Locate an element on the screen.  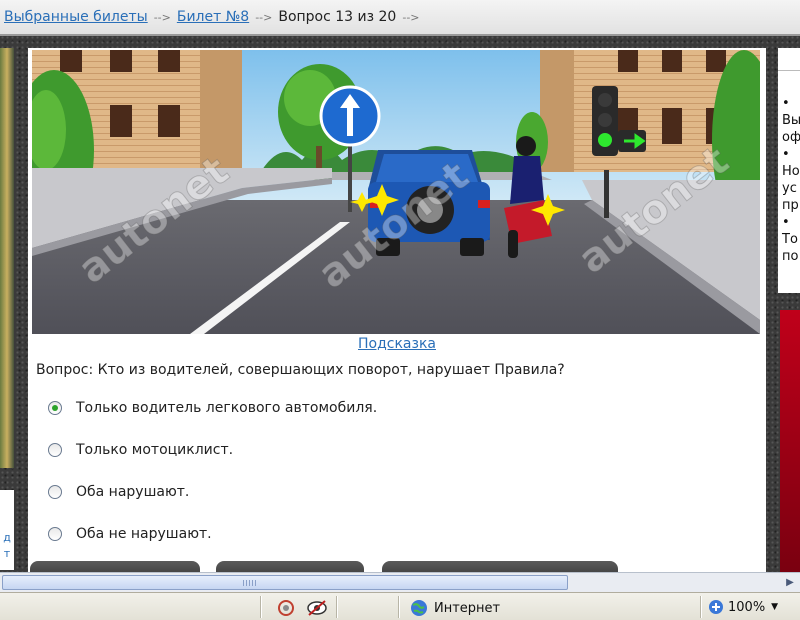
chevron-down-icon: ▼ is located at coordinates (774, 607).